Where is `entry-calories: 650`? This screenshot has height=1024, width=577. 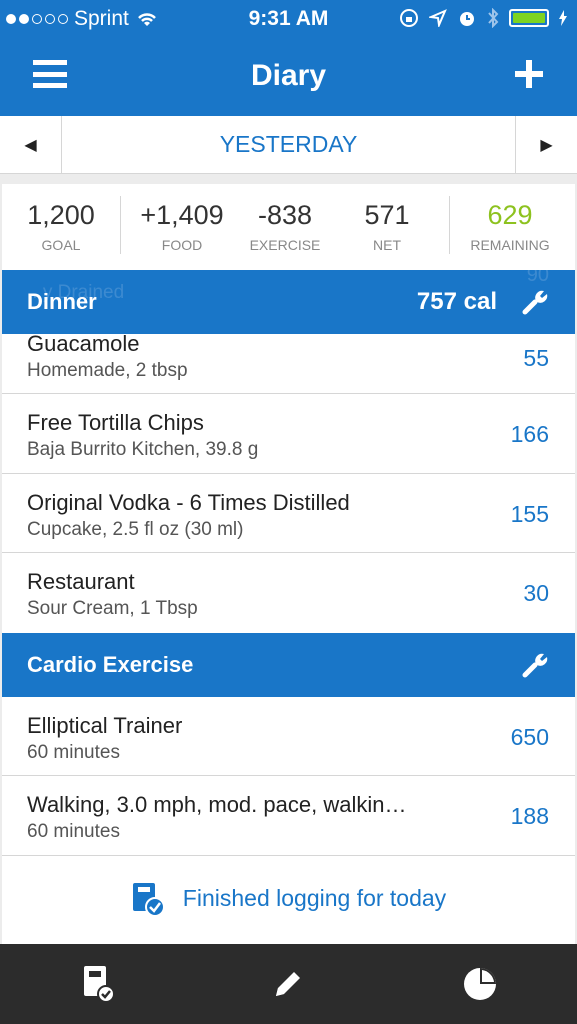
entry-calories: 650 is located at coordinates (529, 736).